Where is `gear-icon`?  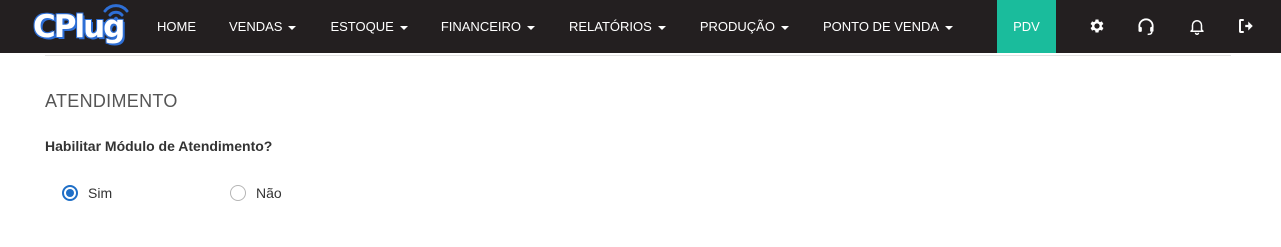
gear-icon is located at coordinates (1097, 26).